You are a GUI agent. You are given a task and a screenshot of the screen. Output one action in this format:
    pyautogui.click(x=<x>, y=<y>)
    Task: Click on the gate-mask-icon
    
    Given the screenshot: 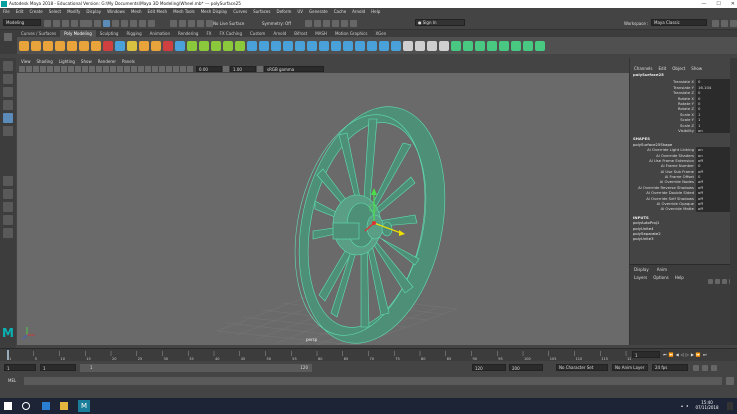 What is the action you would take?
    pyautogui.click(x=71, y=69)
    